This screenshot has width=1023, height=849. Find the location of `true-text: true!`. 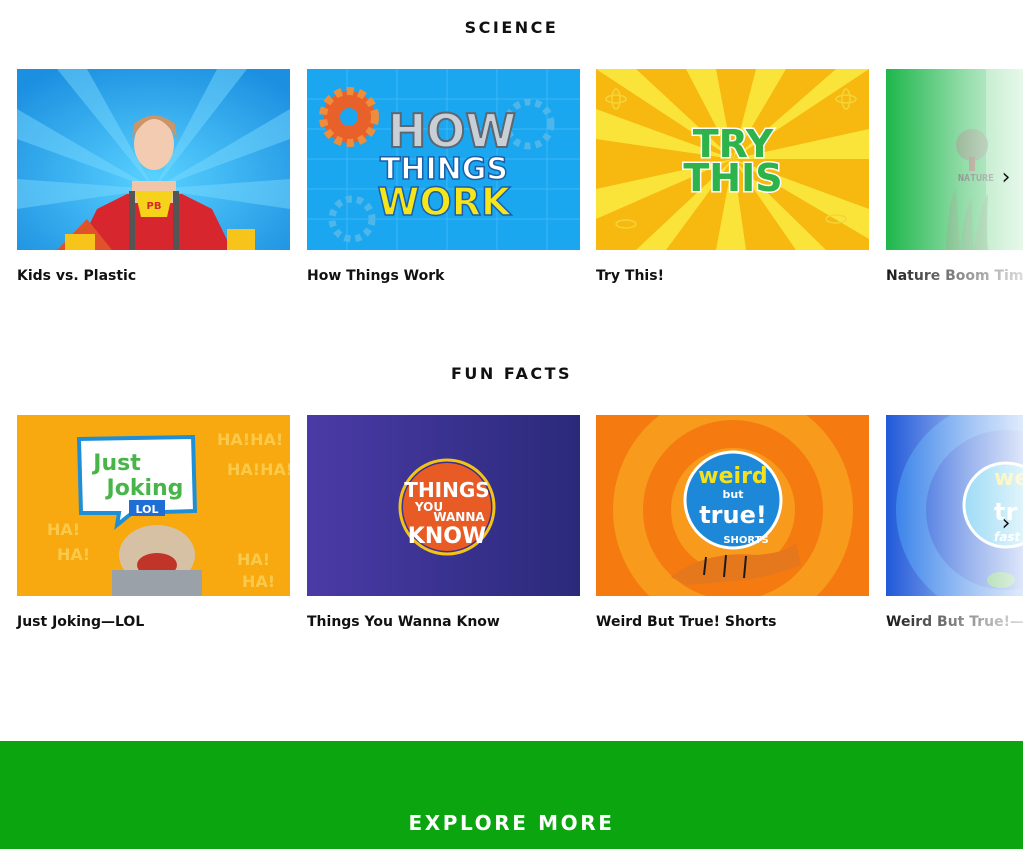

true-text: true! is located at coordinates (733, 515).